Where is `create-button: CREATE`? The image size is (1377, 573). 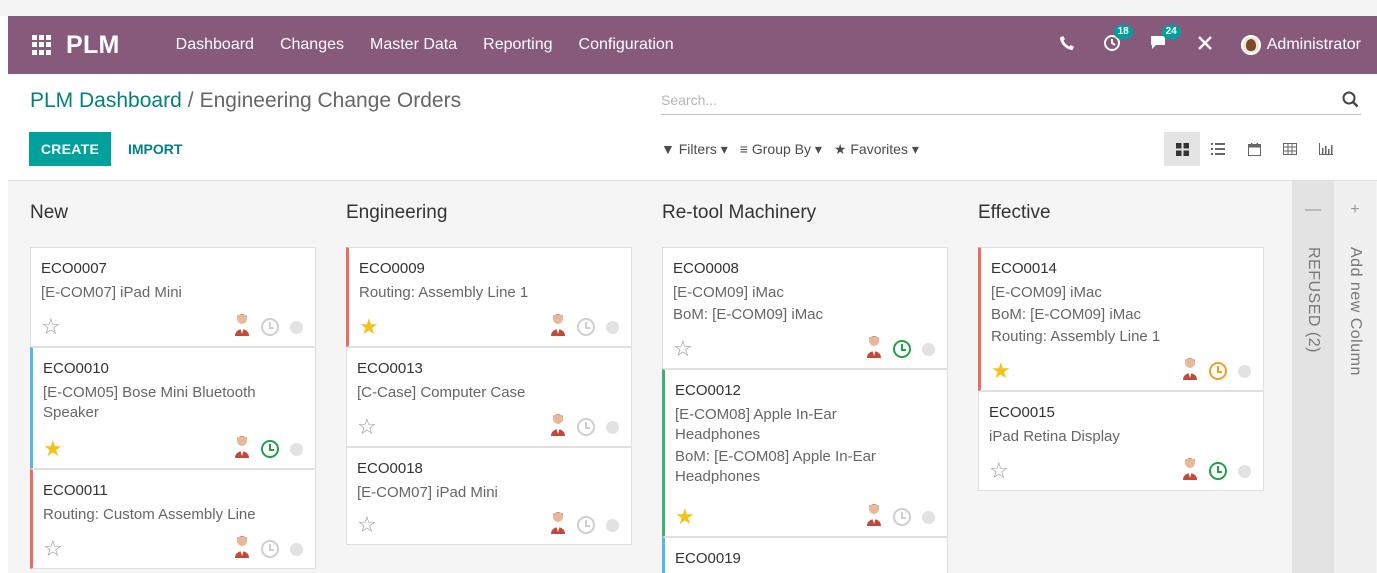 create-button: CREATE is located at coordinates (70, 149).